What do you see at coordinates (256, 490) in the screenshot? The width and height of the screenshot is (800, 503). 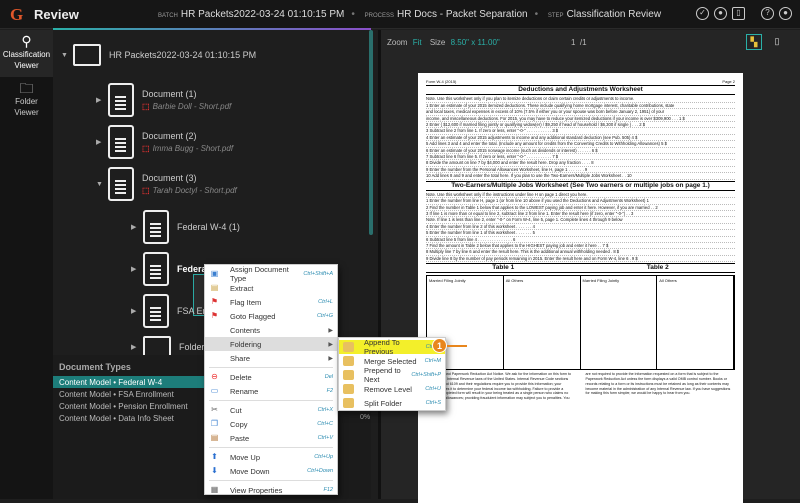 I see `menu-item-label: View Properties` at bounding box center [256, 490].